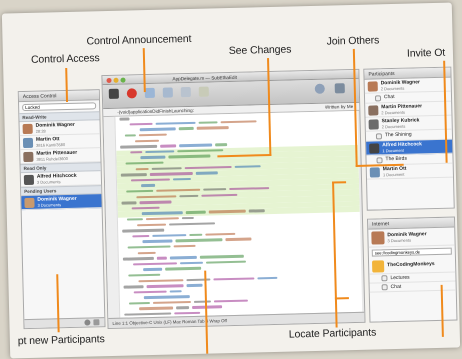  I want to click on zoom-icon, so click(123, 80).